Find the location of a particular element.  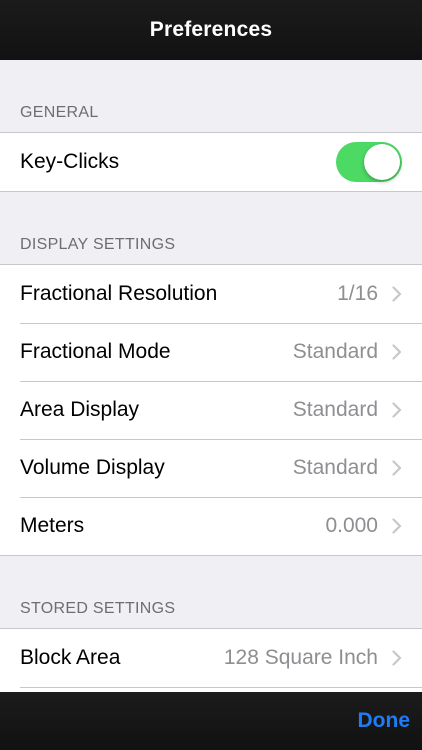

block-area-row: Block Area 128 Square Inch is located at coordinates (211, 658).